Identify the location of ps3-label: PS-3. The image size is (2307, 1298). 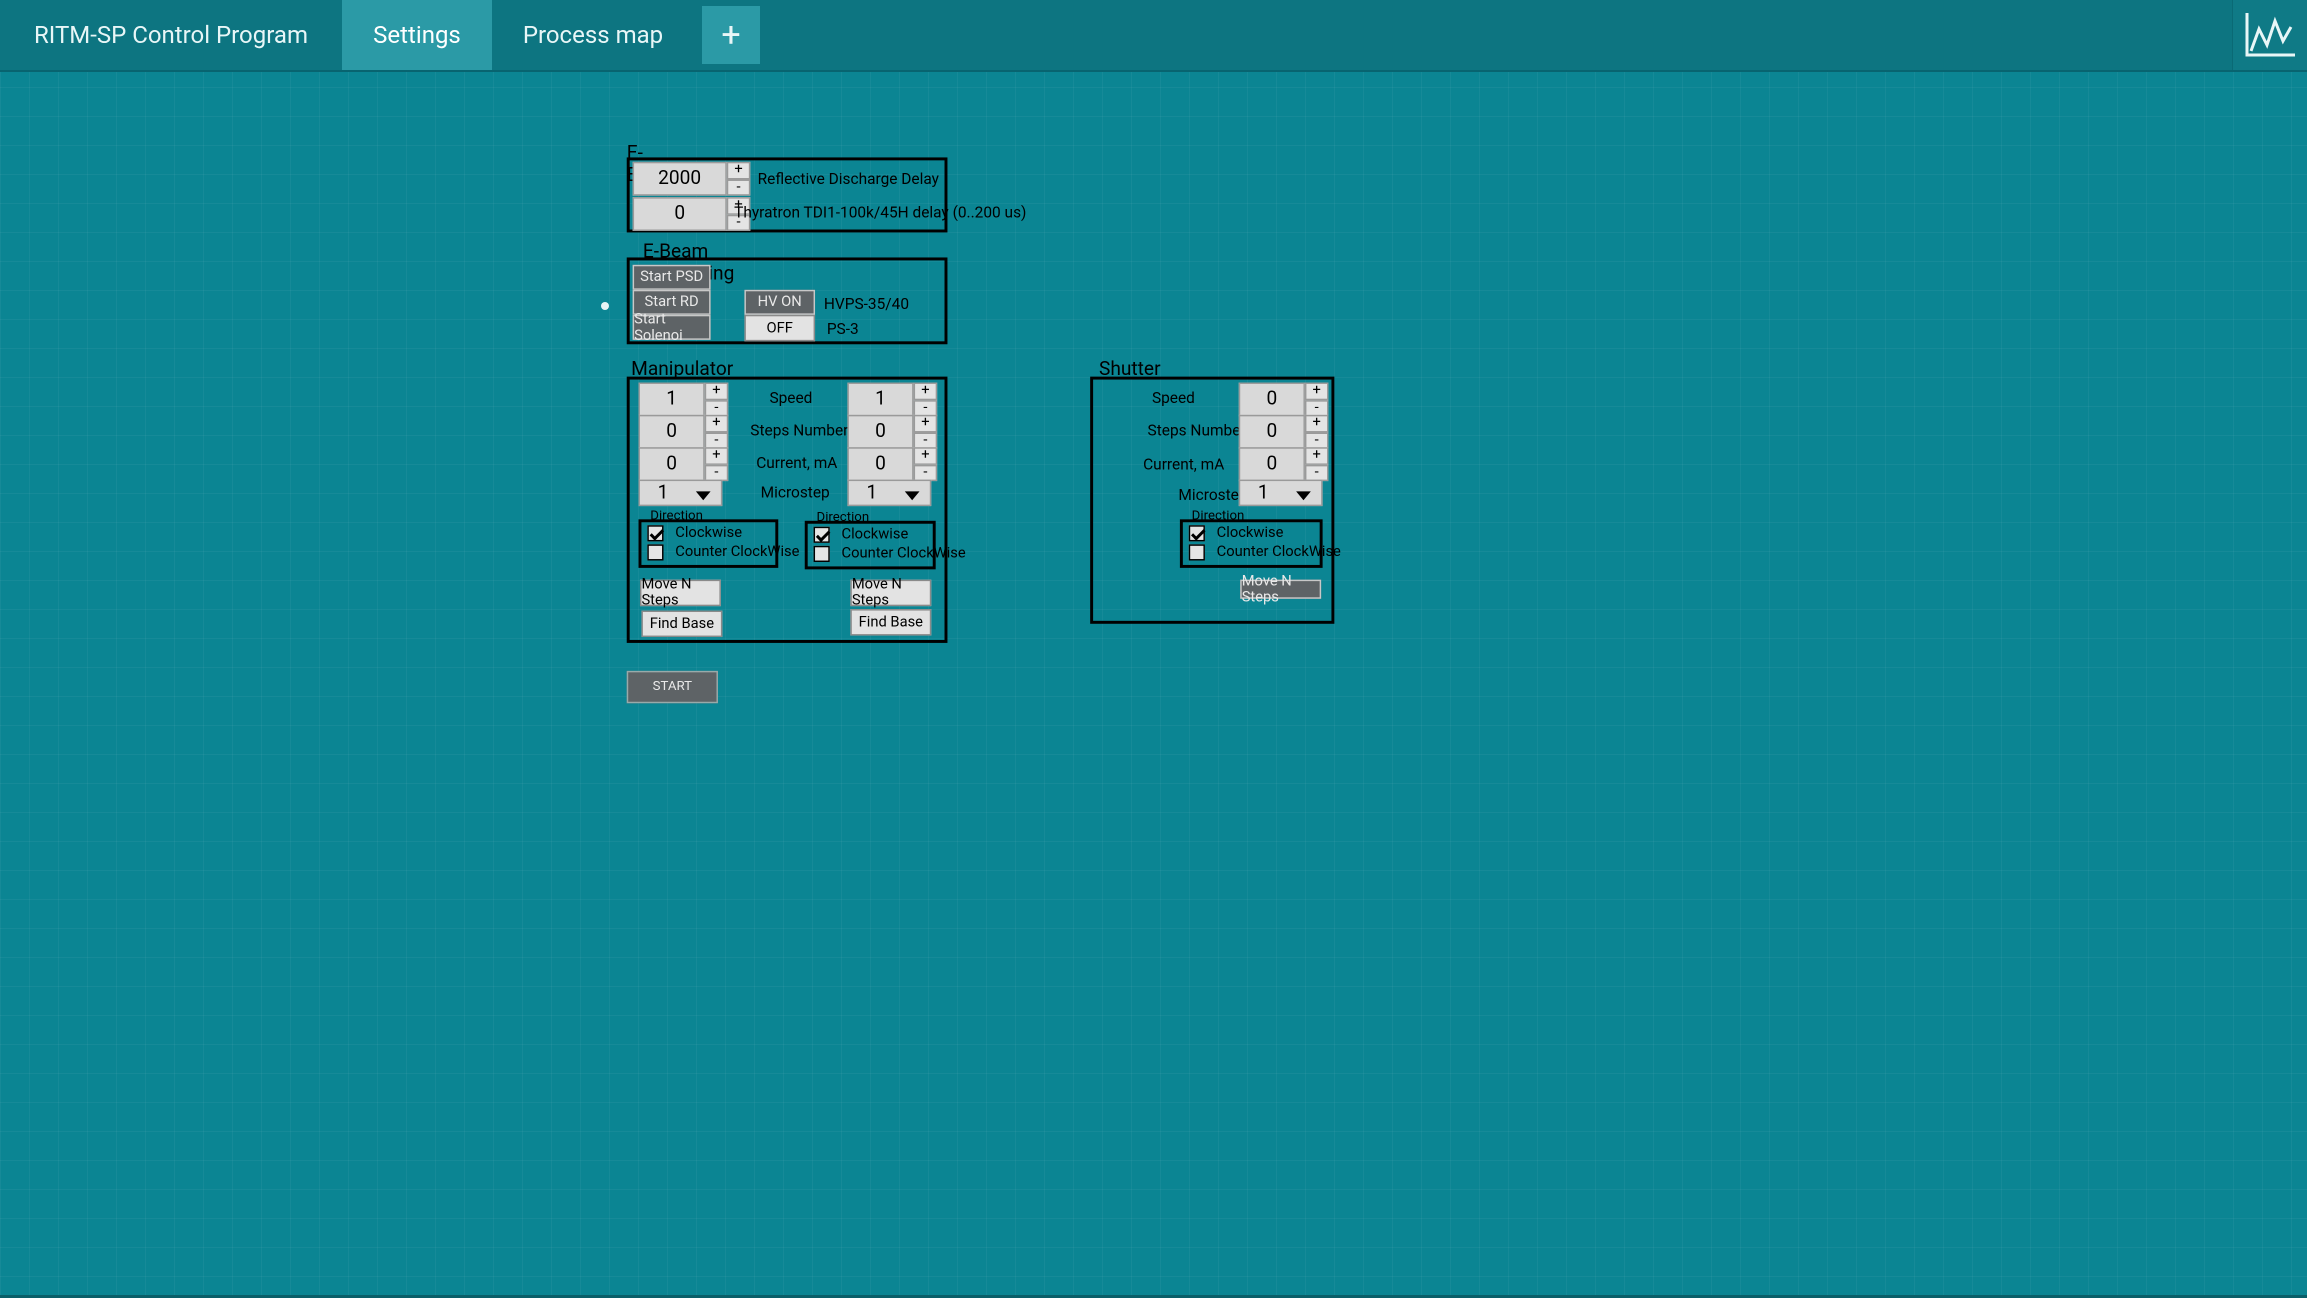
(842, 329).